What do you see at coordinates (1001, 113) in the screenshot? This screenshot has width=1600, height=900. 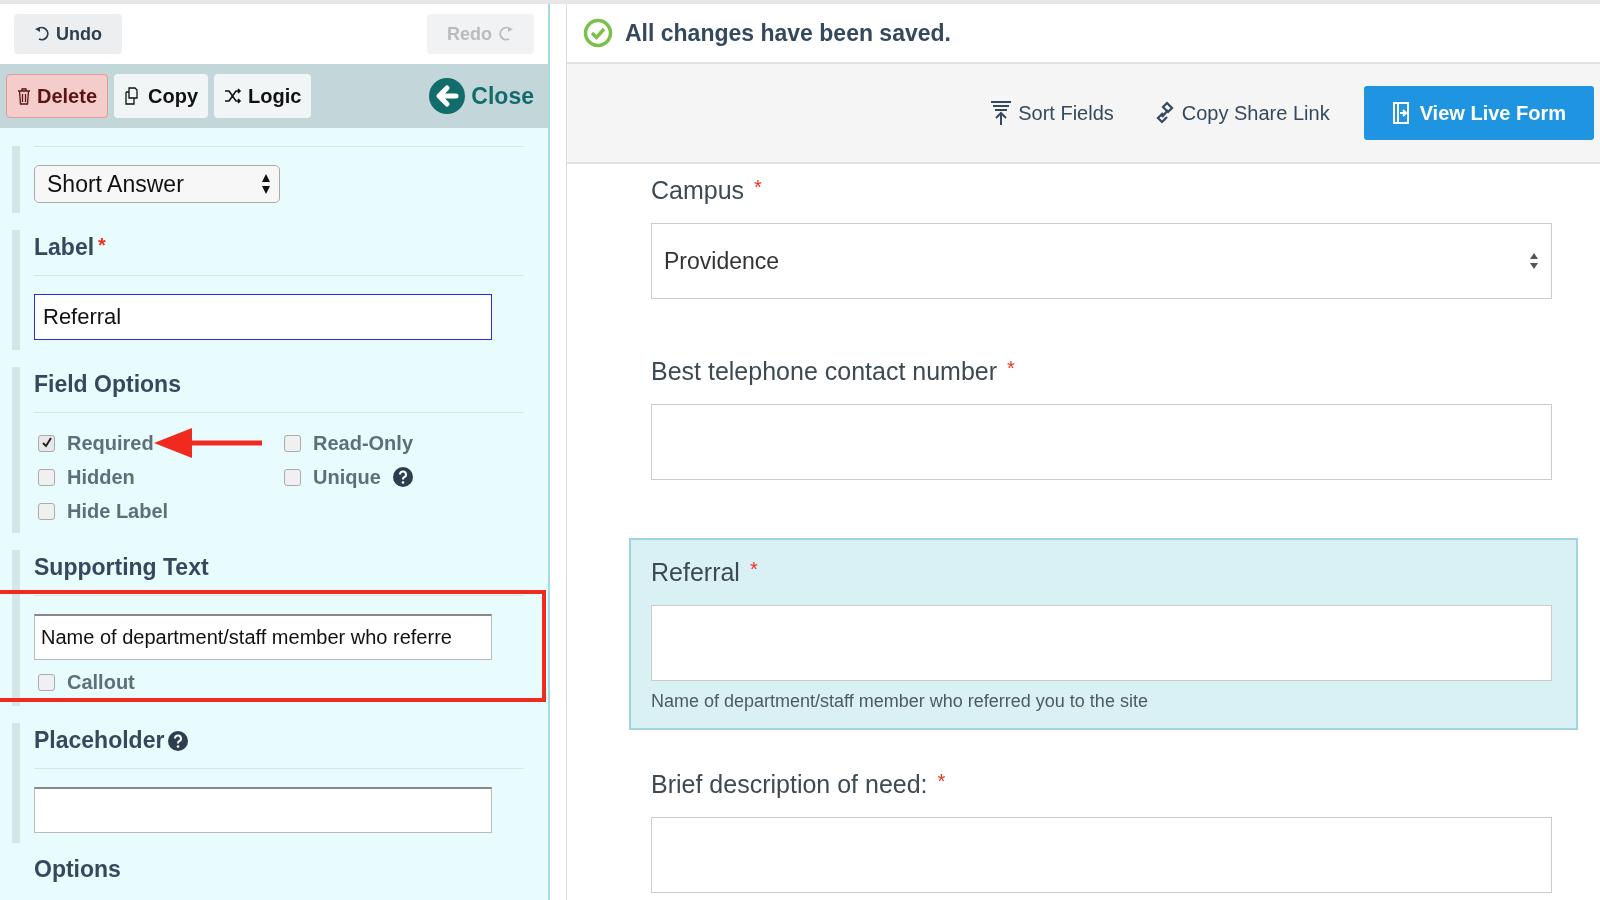 I see `sort-icon` at bounding box center [1001, 113].